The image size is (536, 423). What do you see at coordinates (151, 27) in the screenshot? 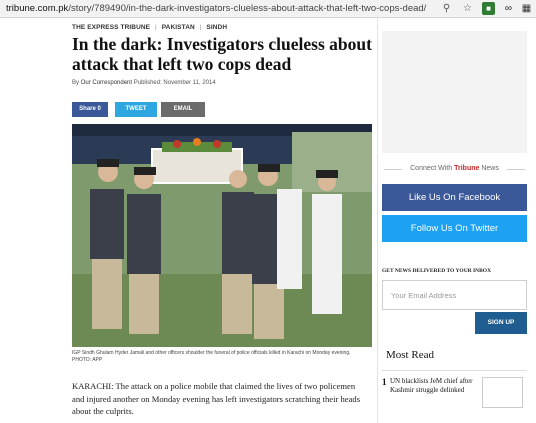
I see `breadcrumb: THE EXPRESS TRIBUNE | PAKISTAN | SINDH` at bounding box center [151, 27].